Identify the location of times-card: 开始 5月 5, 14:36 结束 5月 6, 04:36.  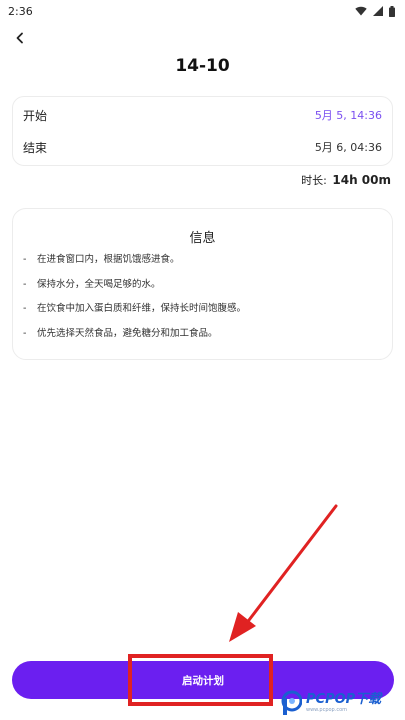
(202, 131).